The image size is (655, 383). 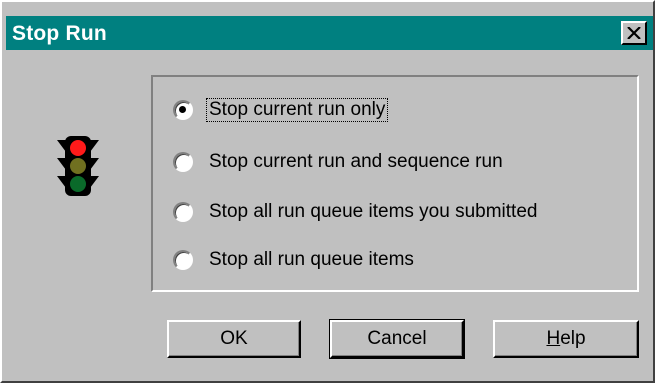 What do you see at coordinates (373, 212) in the screenshot?
I see `option-label: Stop all run queue items you submitted` at bounding box center [373, 212].